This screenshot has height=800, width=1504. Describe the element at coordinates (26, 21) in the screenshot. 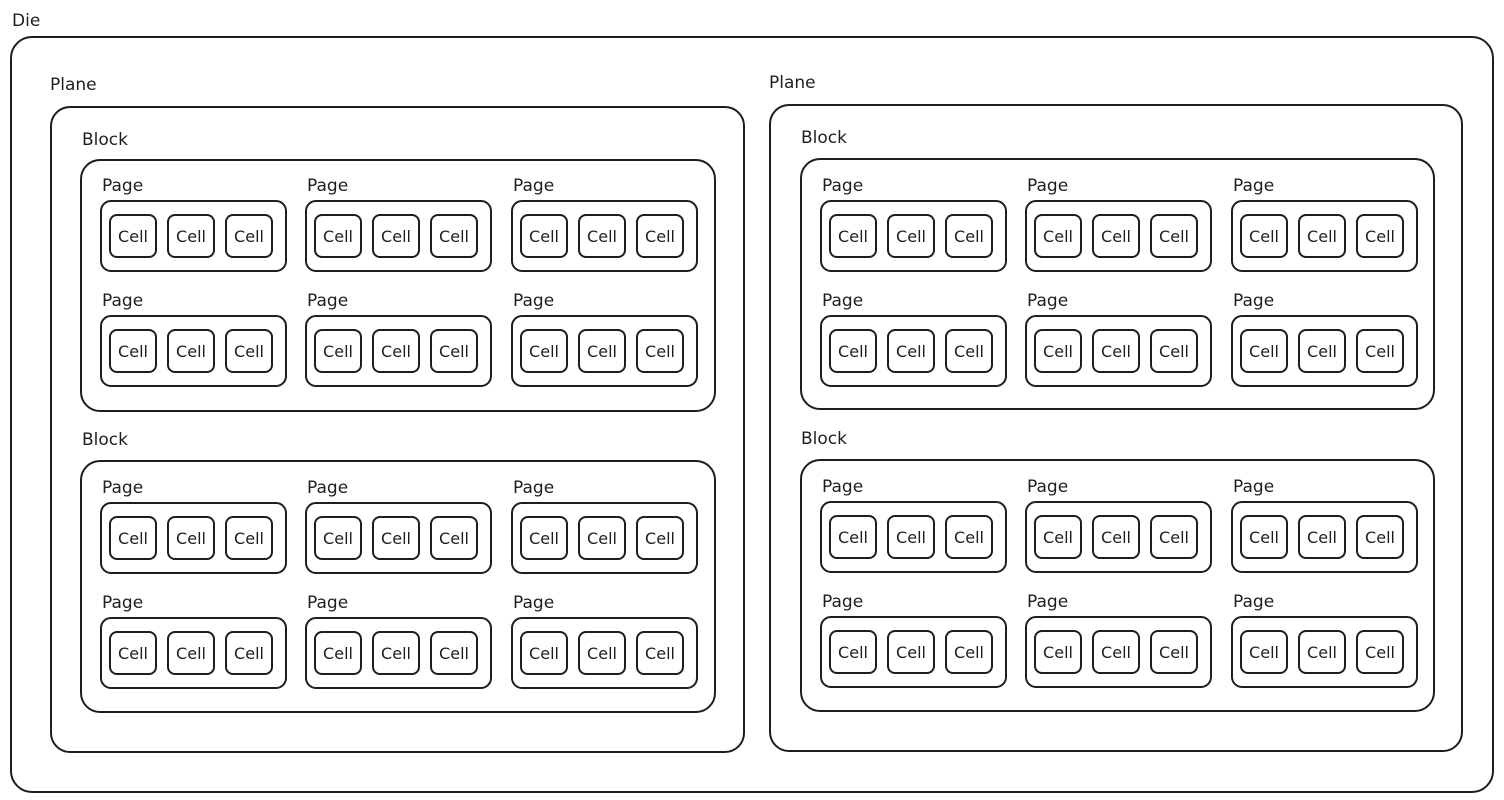

I see `die-label: Die` at that location.